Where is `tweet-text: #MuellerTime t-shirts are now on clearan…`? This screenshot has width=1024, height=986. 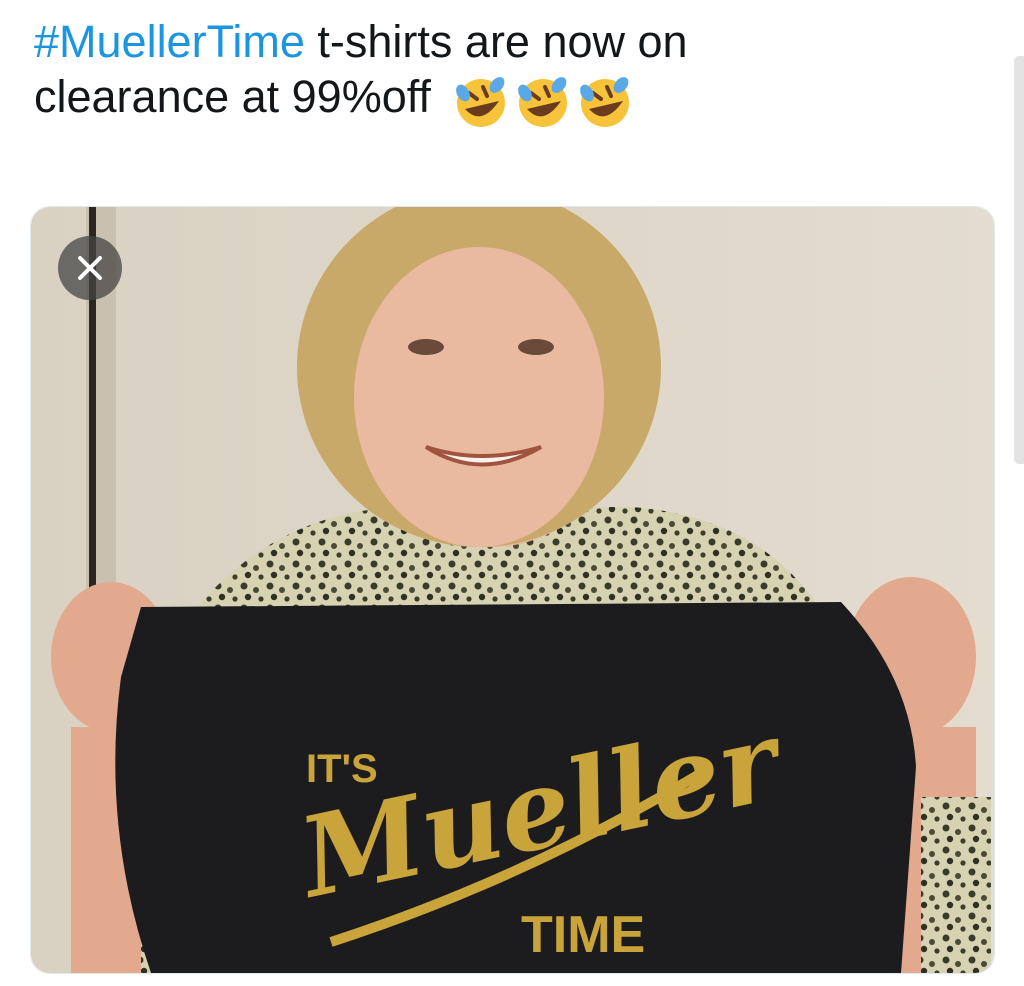 tweet-text: #MuellerTime t-shirts are now on clearan… is located at coordinates (514, 72).